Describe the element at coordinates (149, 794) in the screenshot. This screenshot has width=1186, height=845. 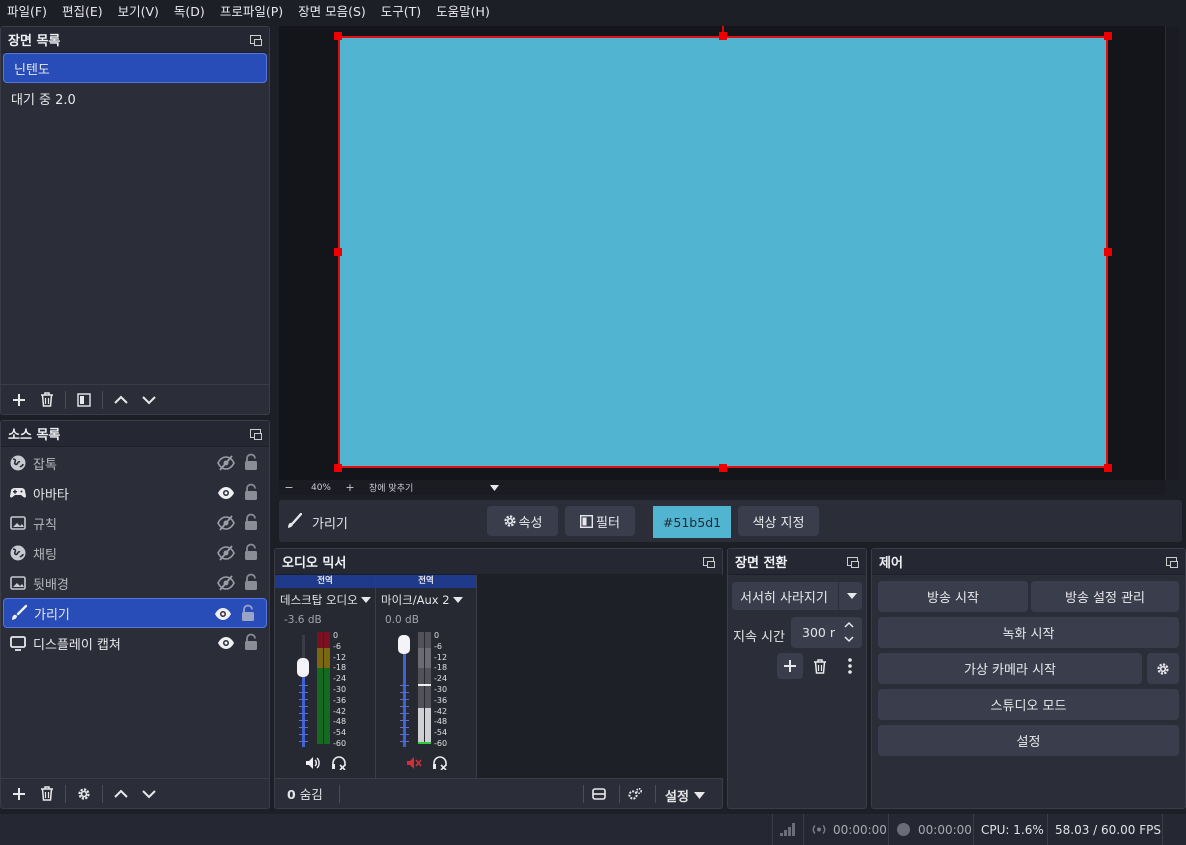
I see `move-source-down-button` at that location.